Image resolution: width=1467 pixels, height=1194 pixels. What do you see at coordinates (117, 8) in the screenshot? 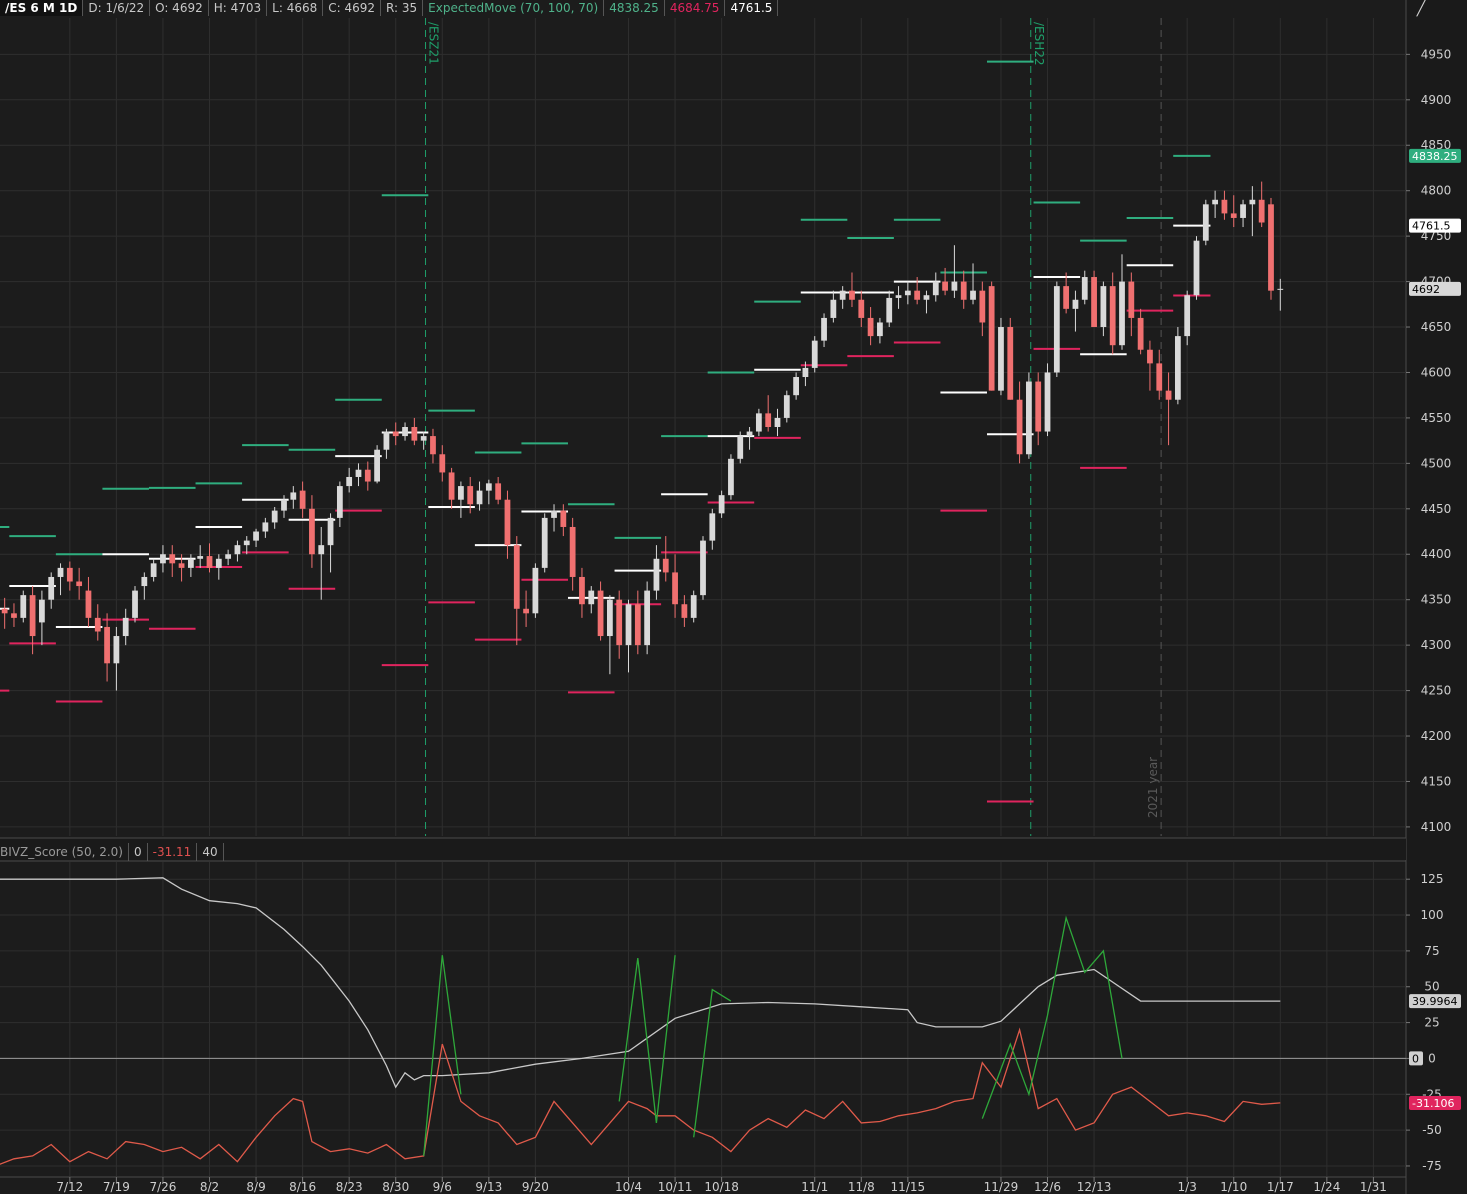
I see `date-label: D: 1/6/22` at bounding box center [117, 8].